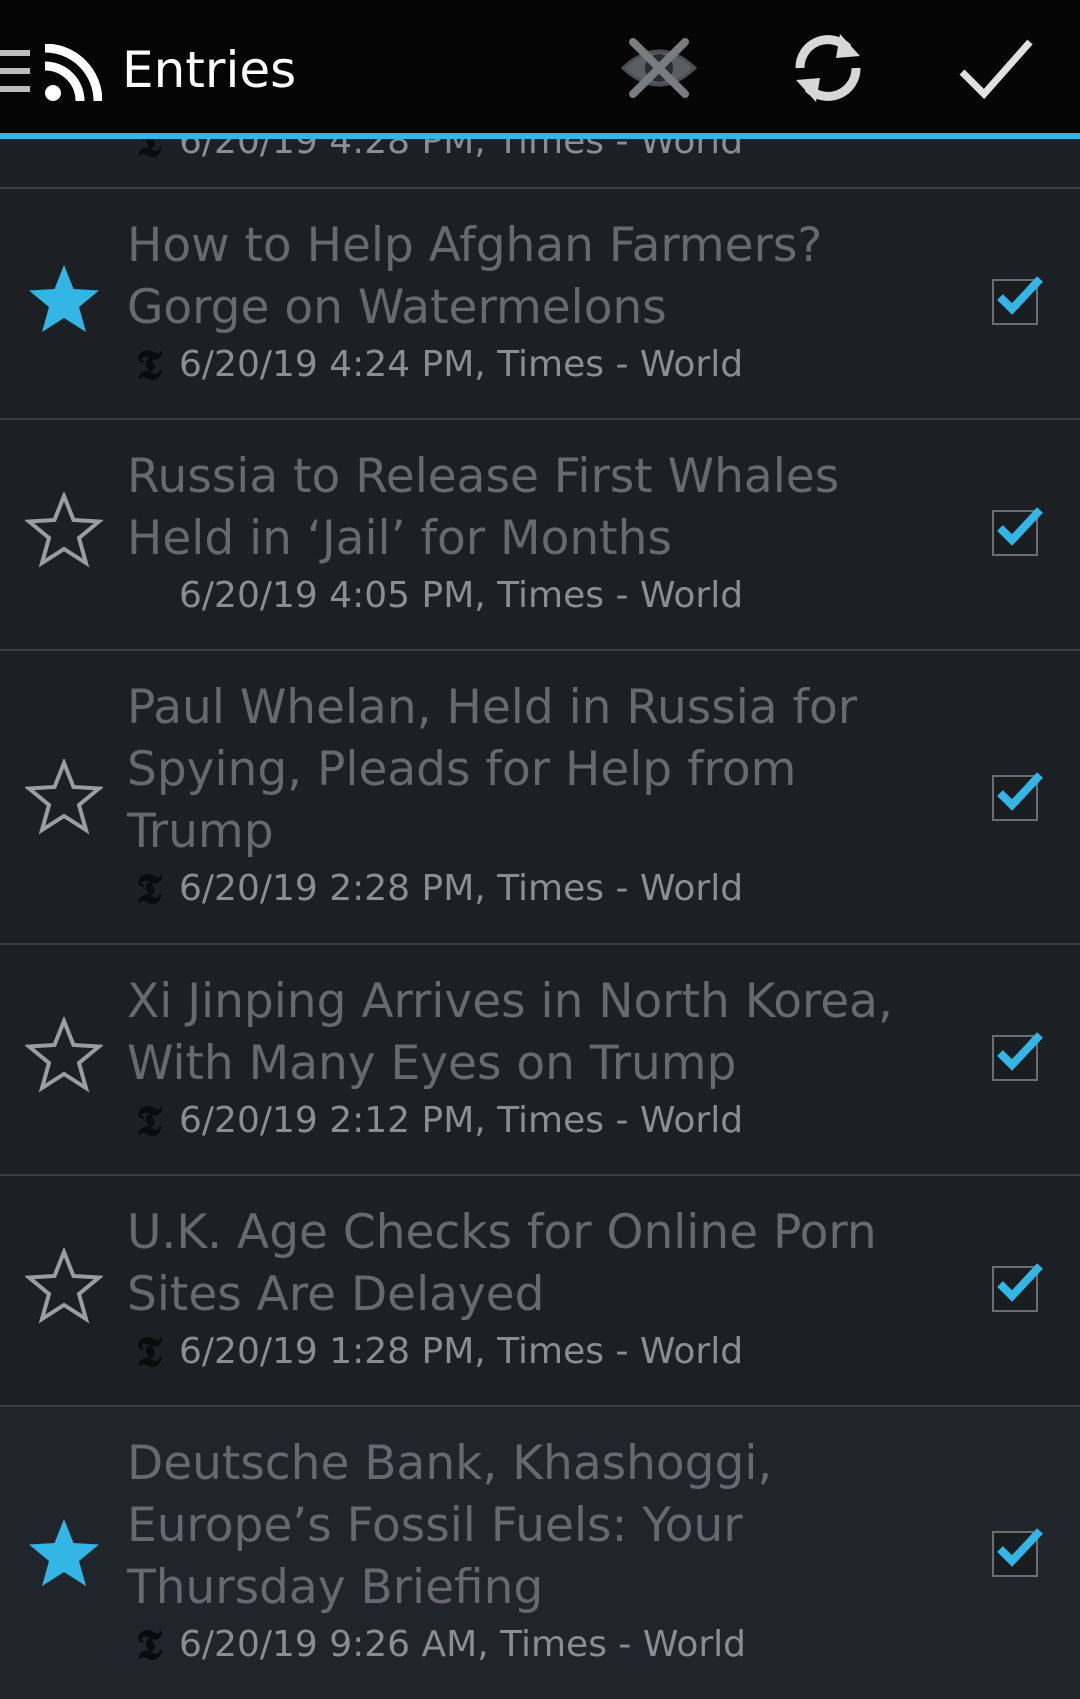 The height and width of the screenshot is (1699, 1080). I want to click on entry-date: 6/20/19 4:28 PM, so click(327, 150).